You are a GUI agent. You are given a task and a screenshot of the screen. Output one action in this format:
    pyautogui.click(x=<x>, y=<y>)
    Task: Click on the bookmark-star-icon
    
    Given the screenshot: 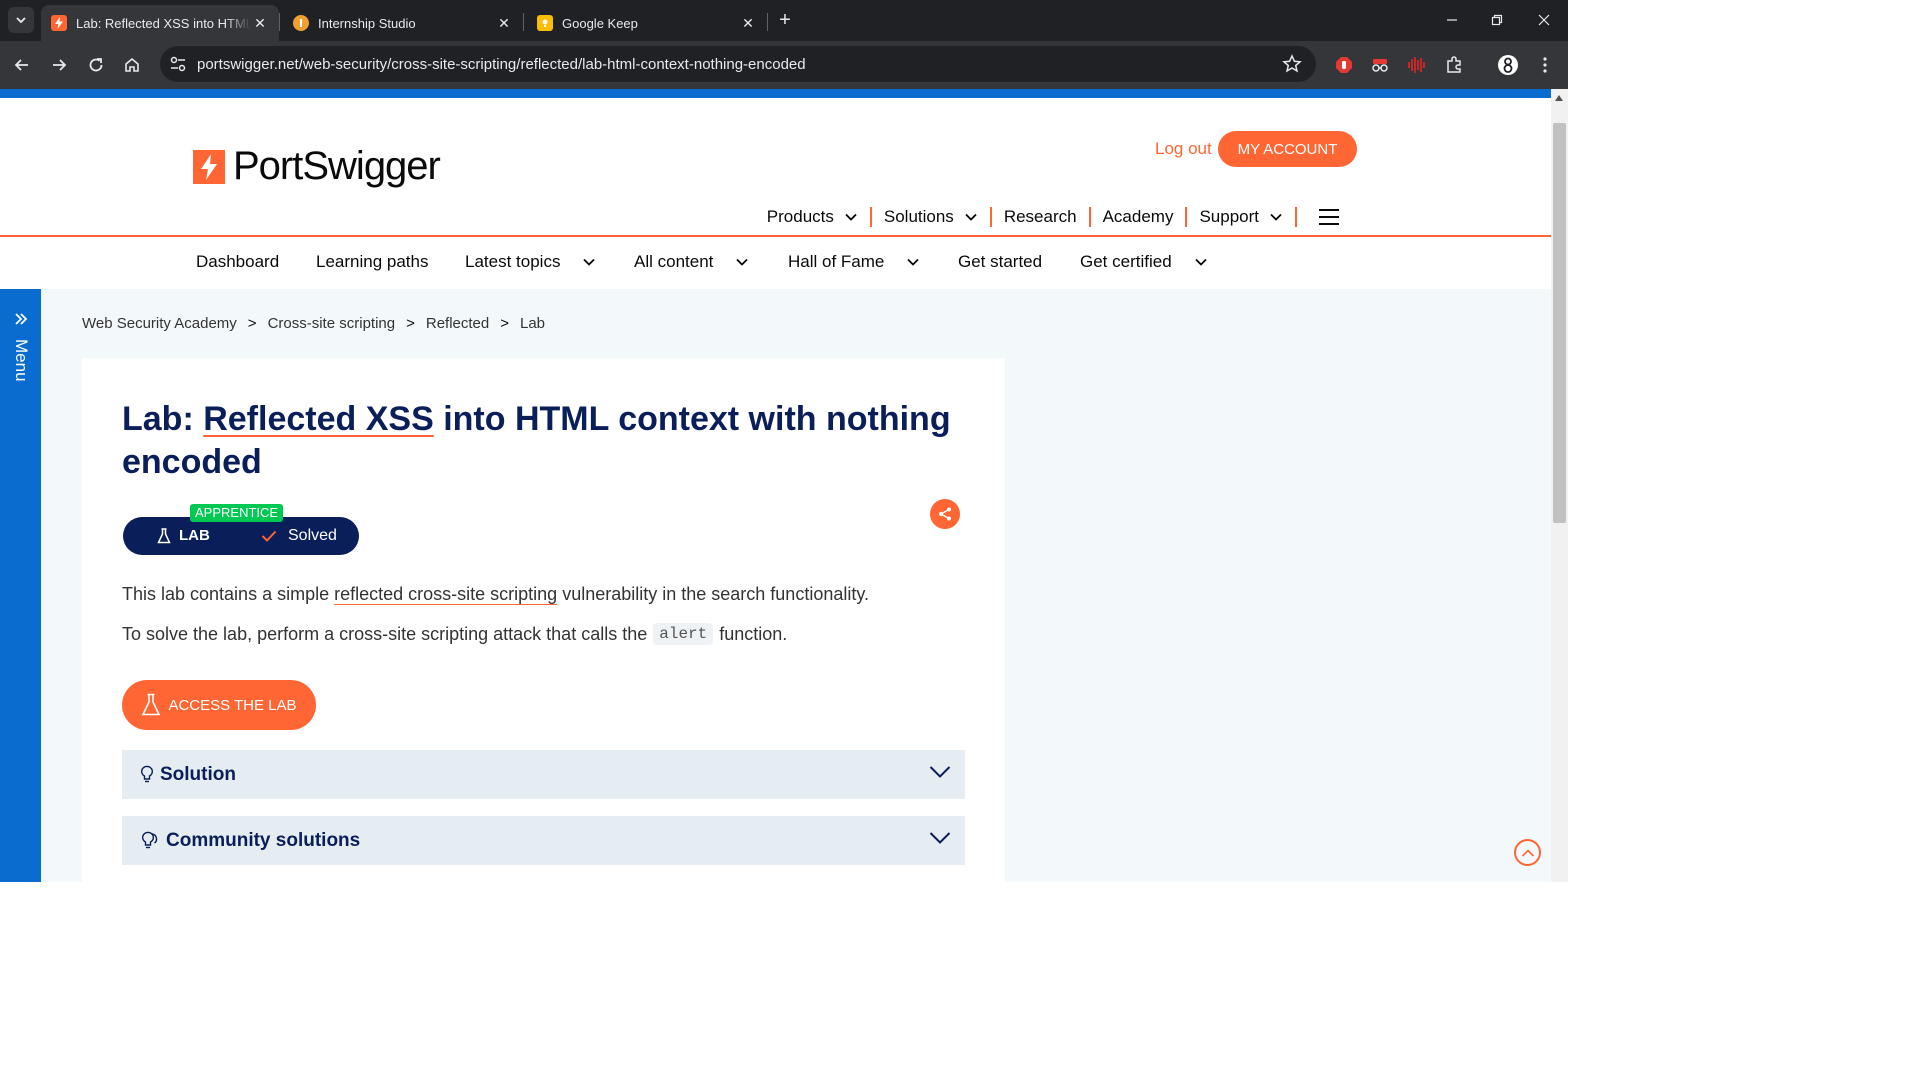 What is the action you would take?
    pyautogui.click(x=1292, y=64)
    